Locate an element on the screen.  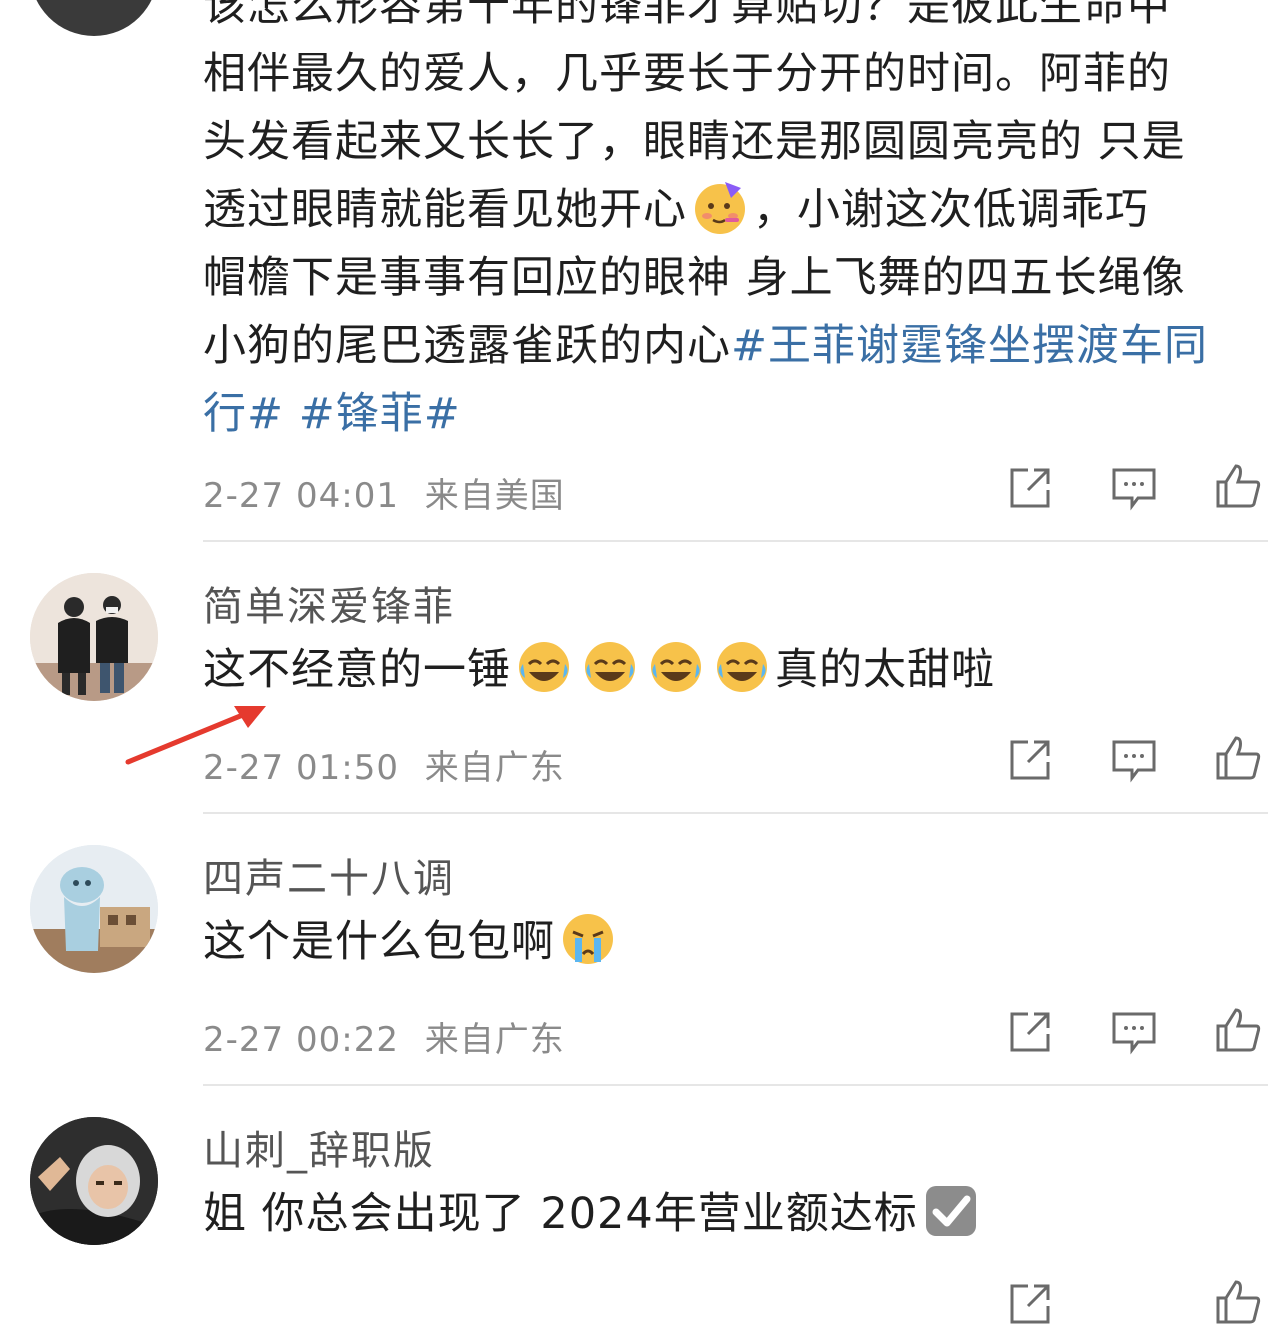
location: 来自美国 is located at coordinates (494, 496).